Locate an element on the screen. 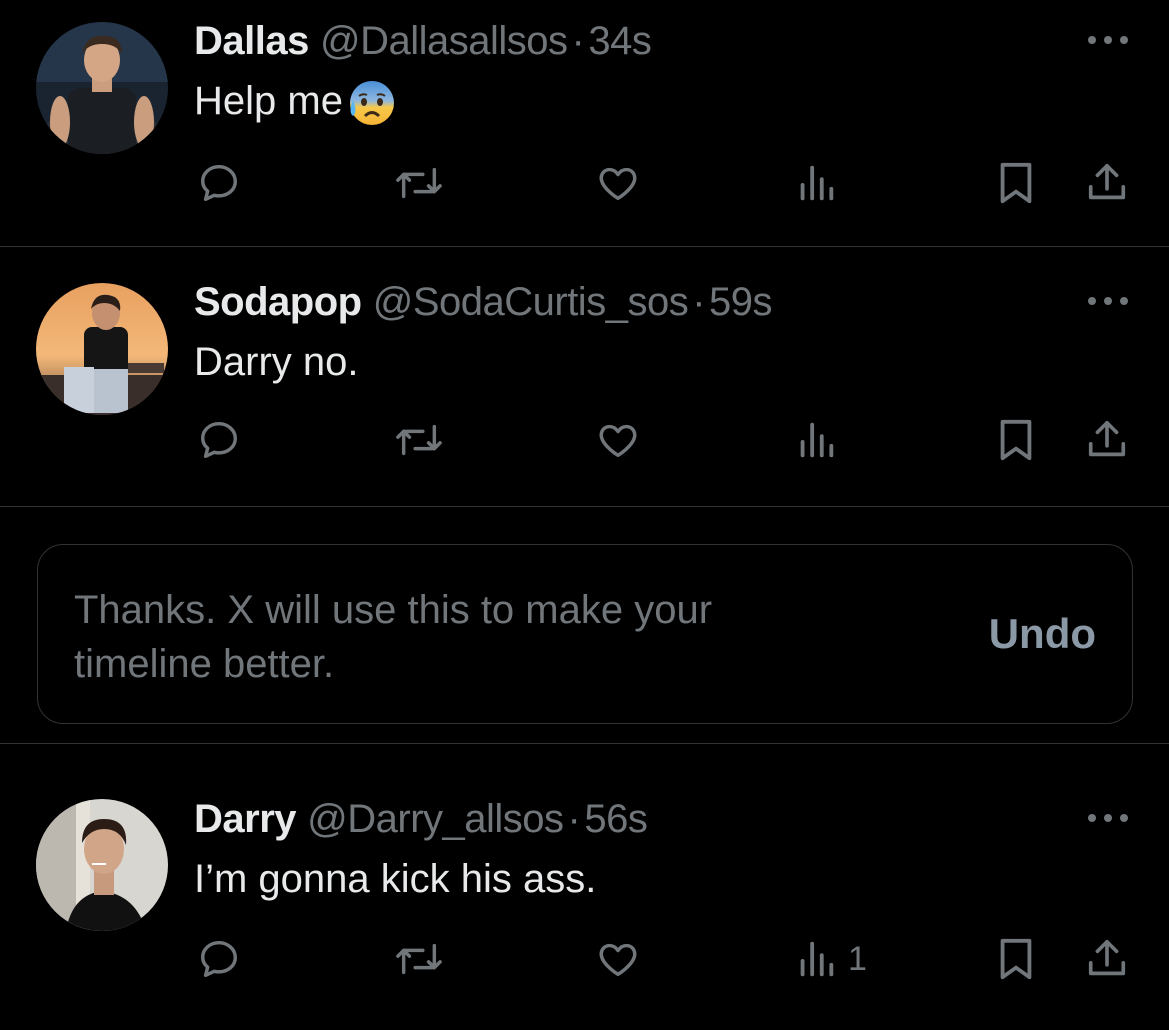 This screenshot has height=1030, width=1169. undo-button: Undo is located at coordinates (1042, 634).